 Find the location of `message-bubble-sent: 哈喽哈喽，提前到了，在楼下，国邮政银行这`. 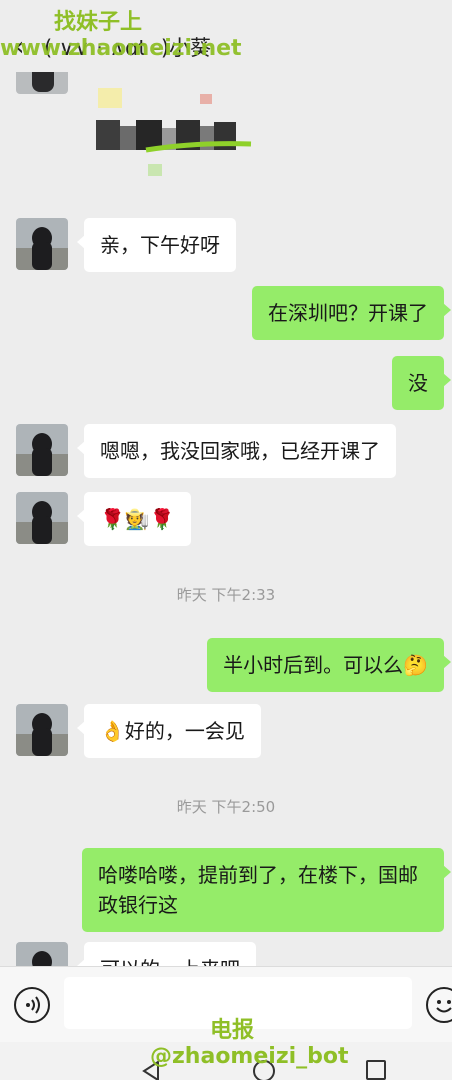

message-bubble-sent: 哈喽哈喽，提前到了，在楼下，国邮政银行这 is located at coordinates (266, 890).